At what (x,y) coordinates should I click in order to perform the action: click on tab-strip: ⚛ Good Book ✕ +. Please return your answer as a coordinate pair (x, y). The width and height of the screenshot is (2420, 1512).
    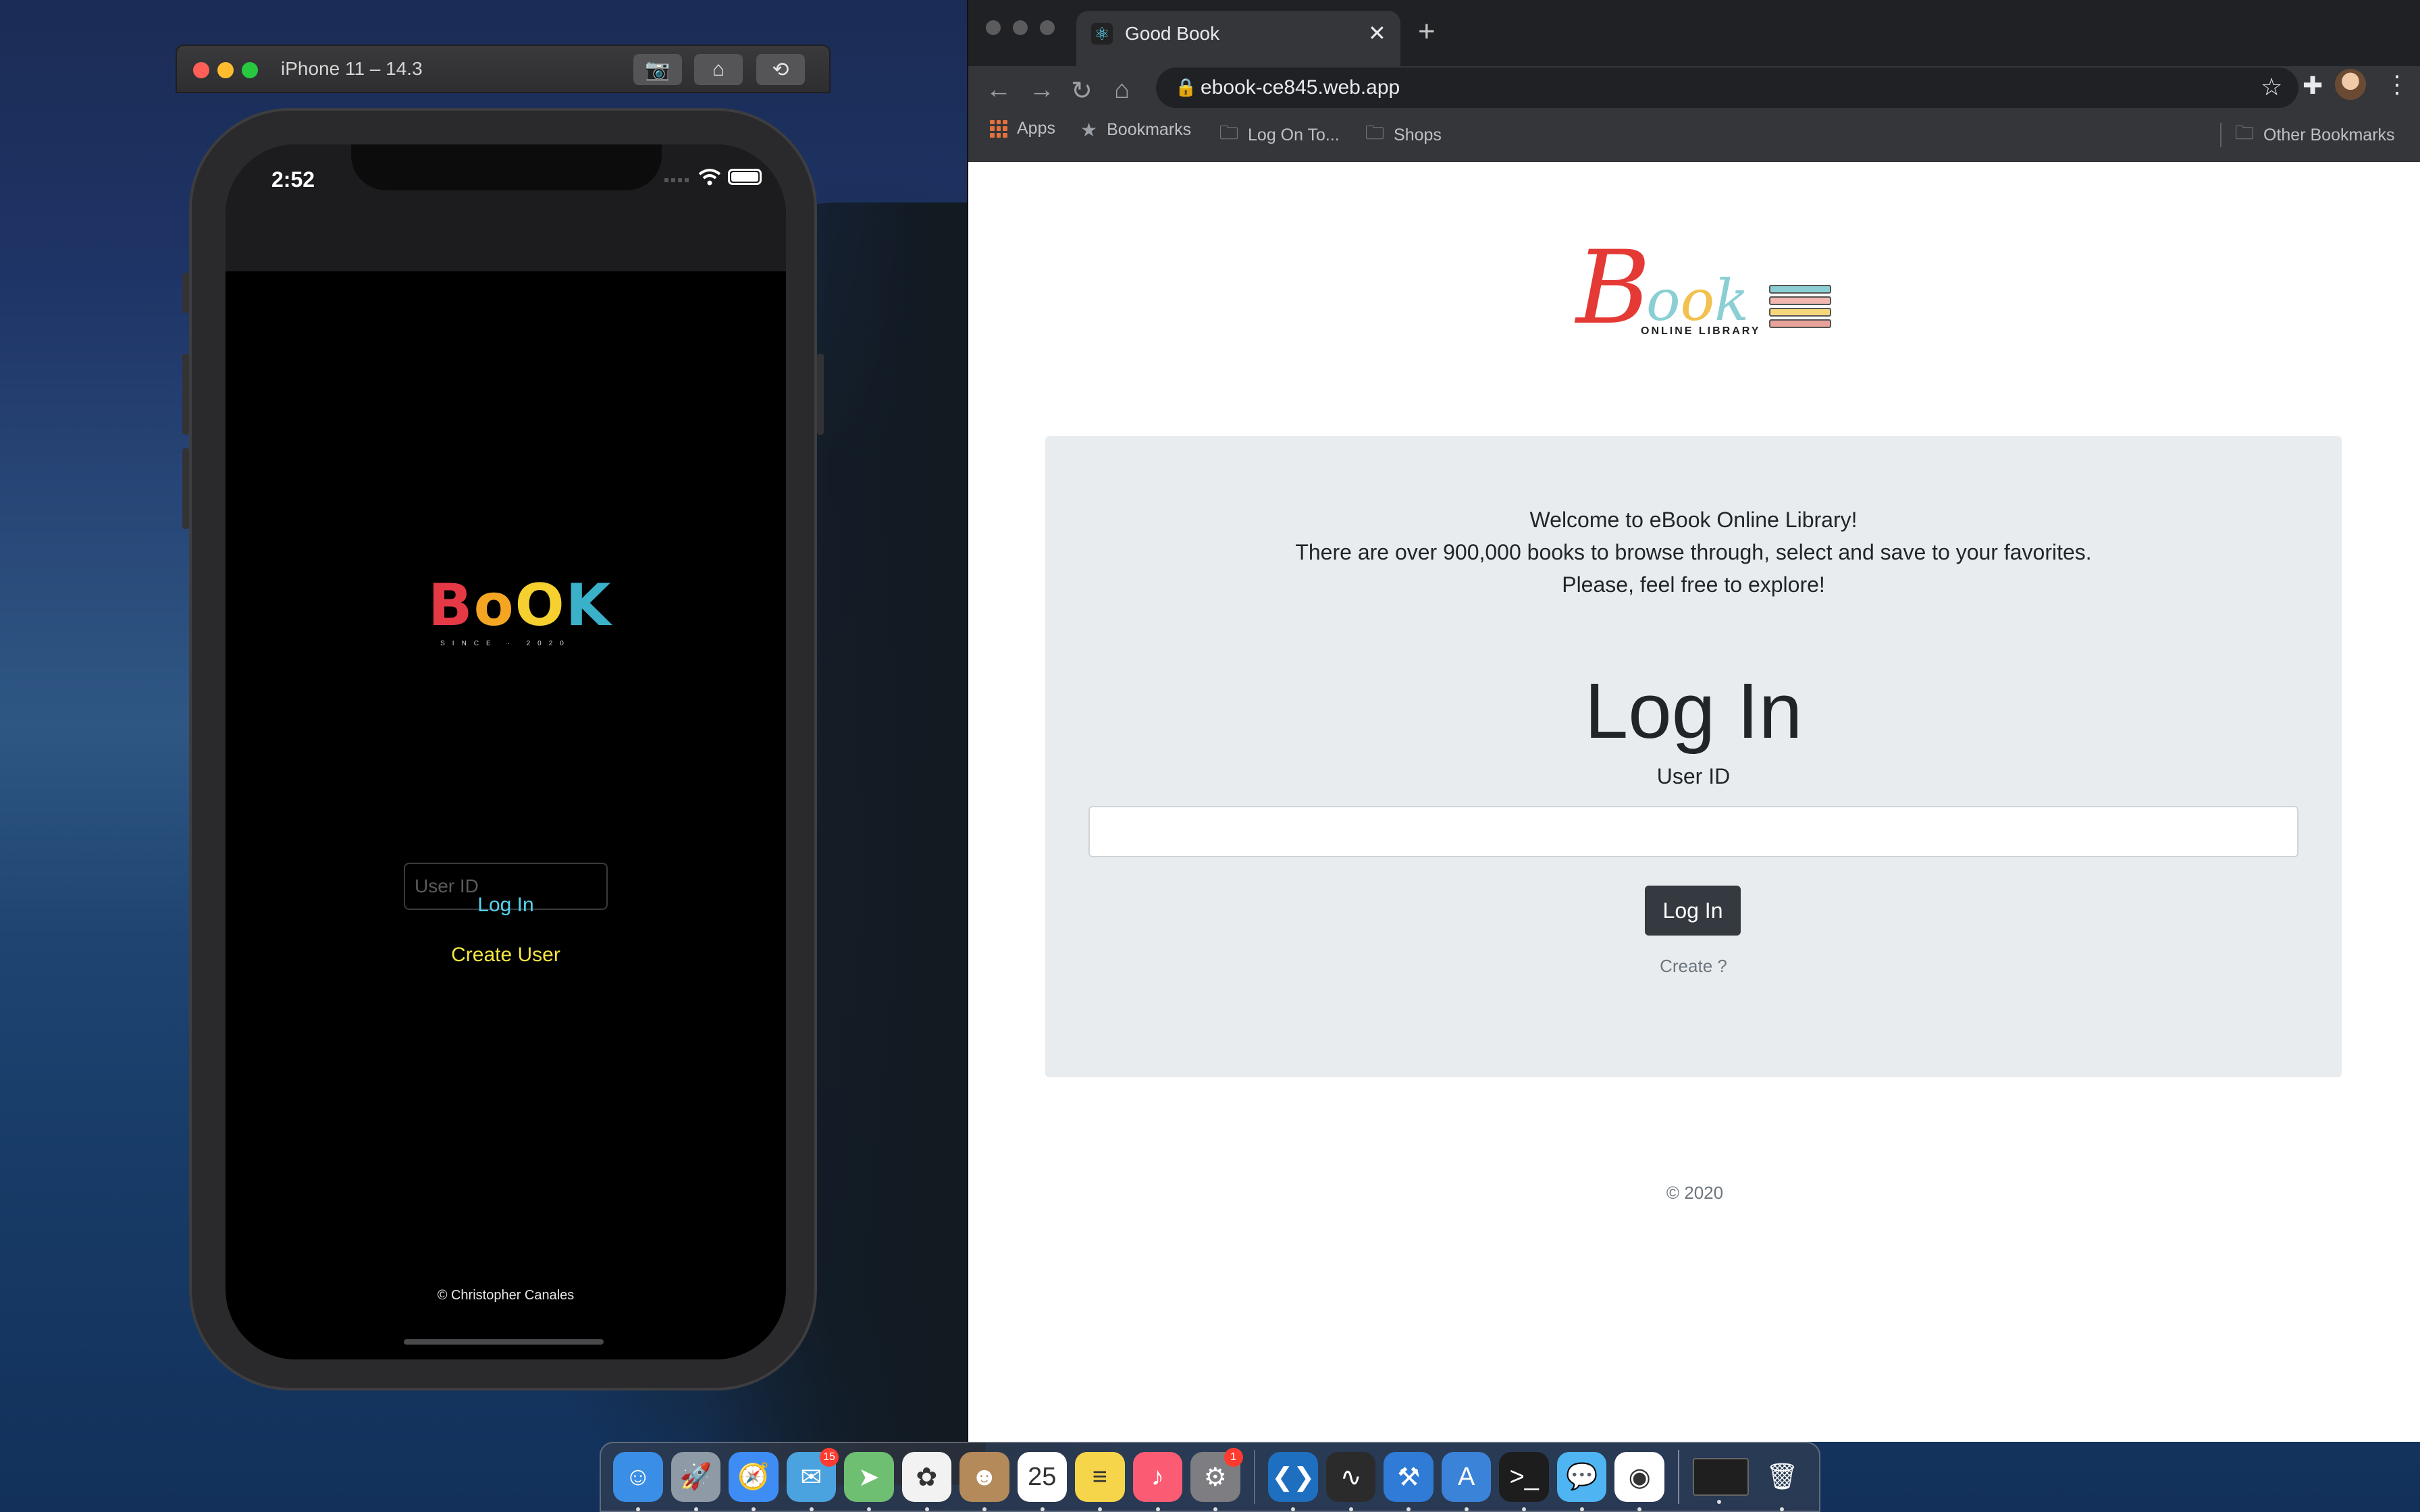
    Looking at the image, I should click on (1694, 33).